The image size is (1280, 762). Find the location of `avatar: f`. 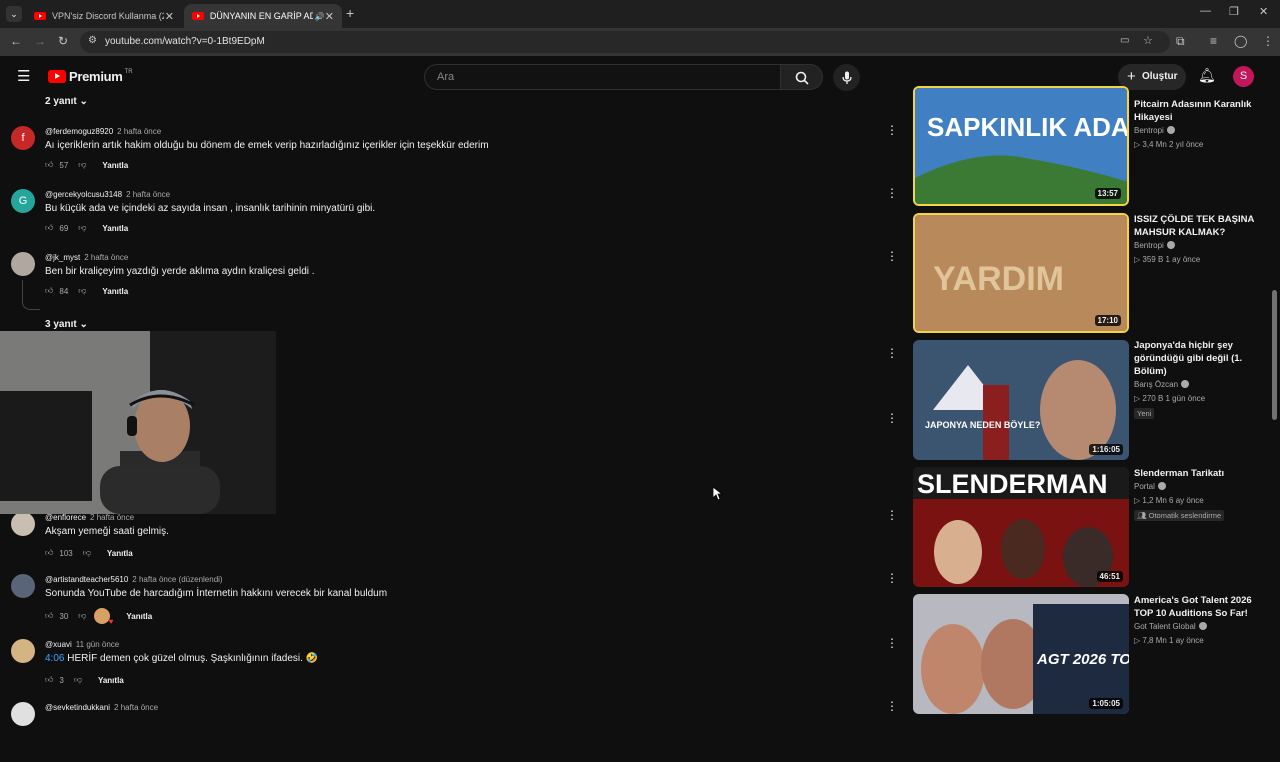

avatar: f is located at coordinates (23, 138).